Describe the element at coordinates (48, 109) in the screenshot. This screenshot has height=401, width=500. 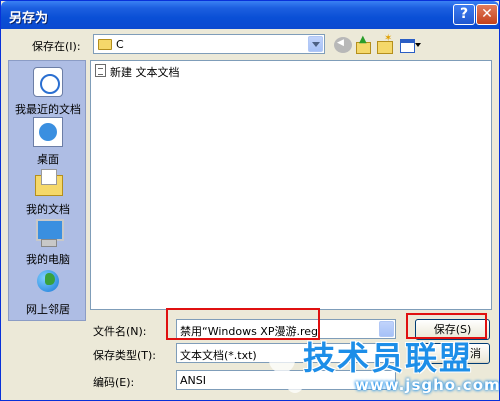
I see `place-label: 我最近的文档` at that location.